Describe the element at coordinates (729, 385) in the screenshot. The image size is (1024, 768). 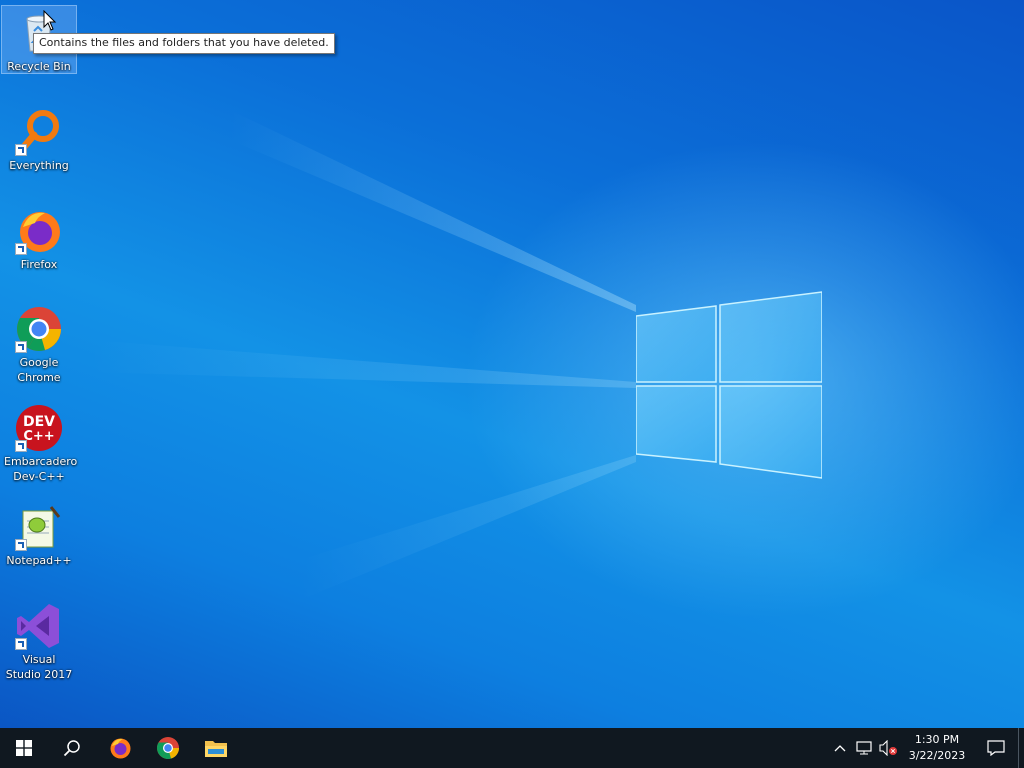
I see `windows-logo-wallpaper` at that location.